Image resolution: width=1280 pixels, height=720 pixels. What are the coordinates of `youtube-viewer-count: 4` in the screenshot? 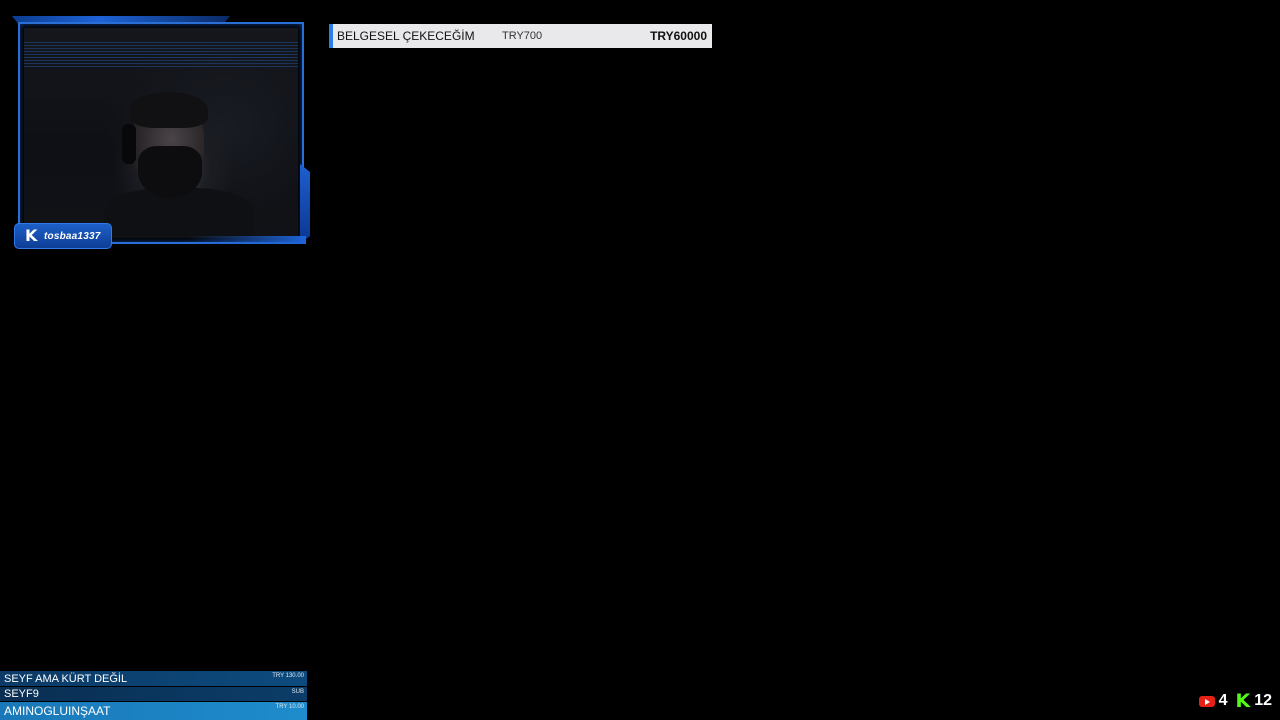 It's located at (1223, 700).